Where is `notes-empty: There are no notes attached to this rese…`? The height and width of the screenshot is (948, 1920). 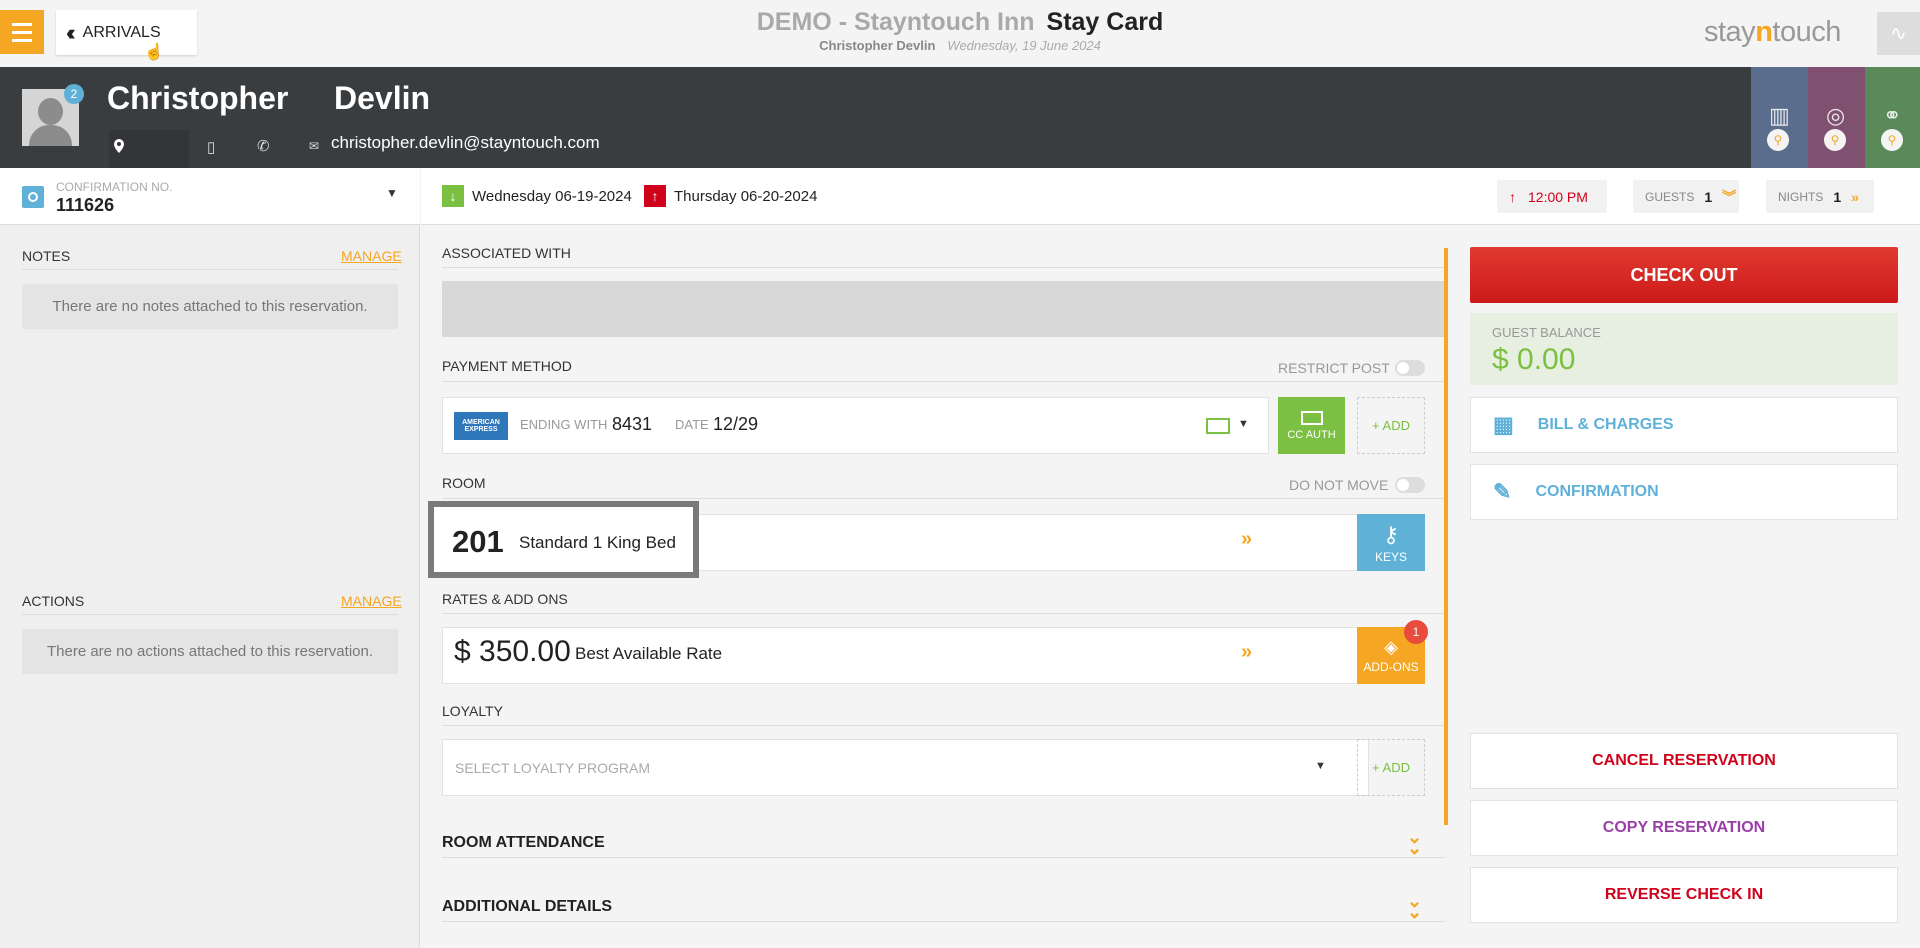 notes-empty: There are no notes attached to this rese… is located at coordinates (210, 306).